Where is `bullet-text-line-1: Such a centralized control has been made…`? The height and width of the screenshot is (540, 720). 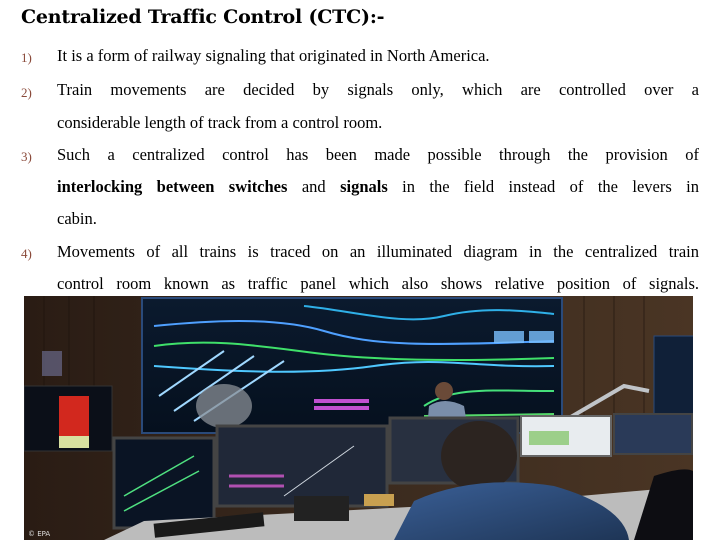 bullet-text-line-1: Such a centralized control has been made… is located at coordinates (378, 154).